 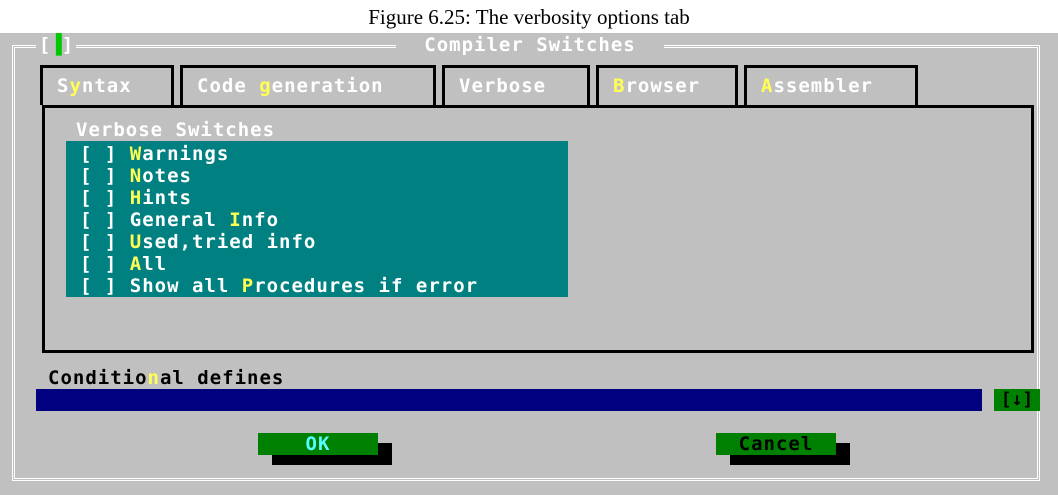 I want to click on checkbox-hotkey: W, so click(x=136, y=154).